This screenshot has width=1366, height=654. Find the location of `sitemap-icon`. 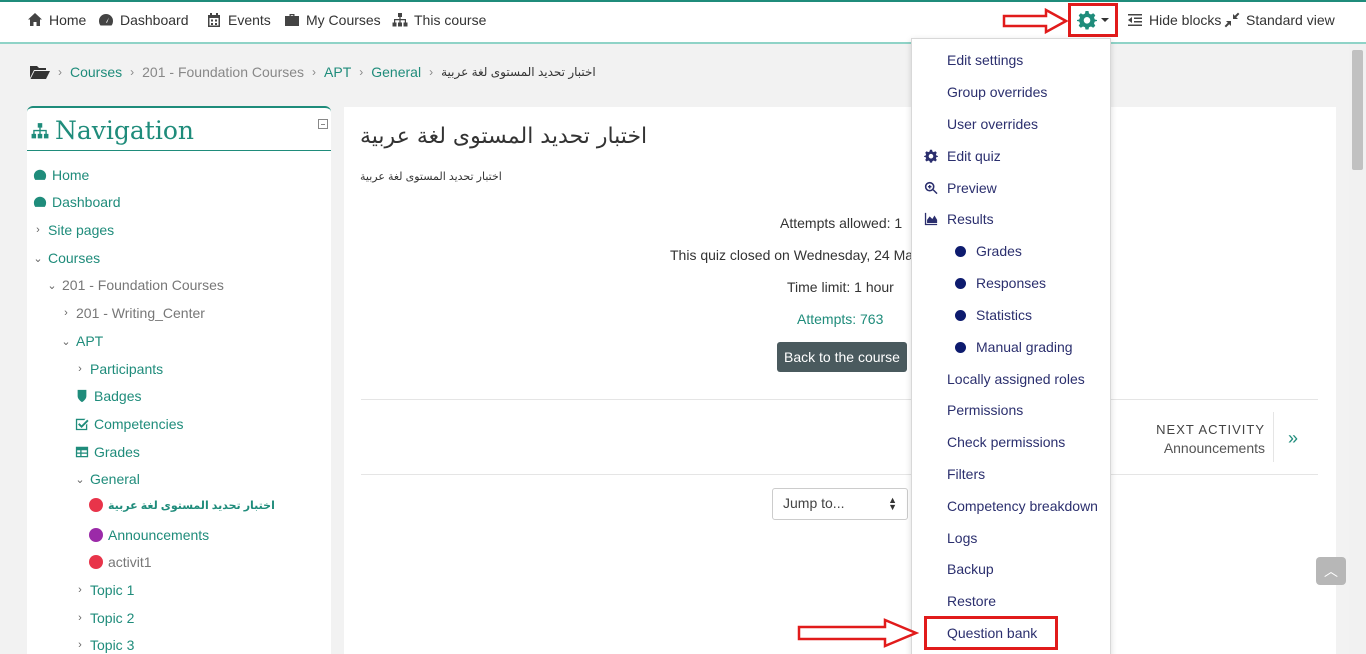

sitemap-icon is located at coordinates (400, 20).